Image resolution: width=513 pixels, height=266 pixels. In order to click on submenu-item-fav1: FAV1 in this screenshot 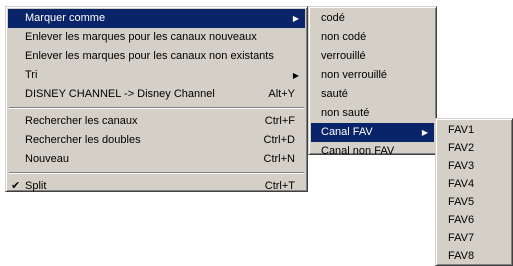, I will do `click(474, 130)`.